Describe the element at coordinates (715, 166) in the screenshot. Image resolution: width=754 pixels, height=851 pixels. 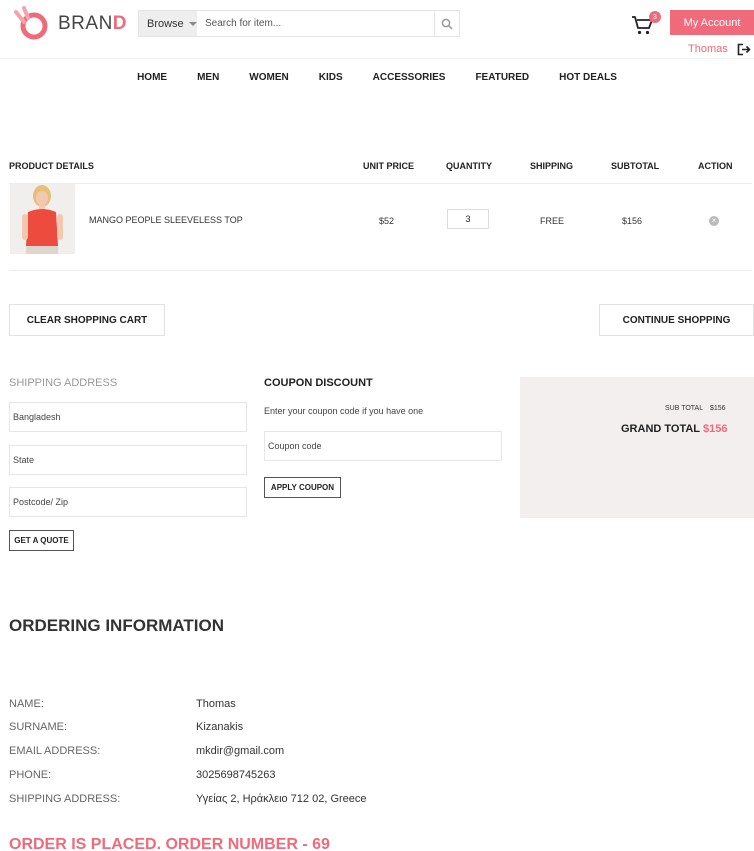
I see `header-action: ACTION` at that location.